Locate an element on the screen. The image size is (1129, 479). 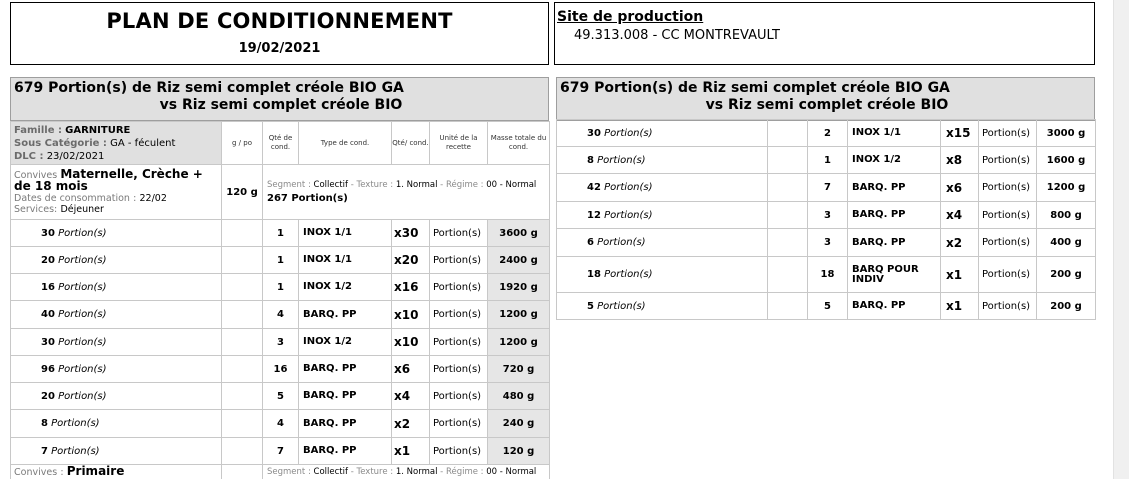
cond-type: INOX 1/1 is located at coordinates (345, 233).